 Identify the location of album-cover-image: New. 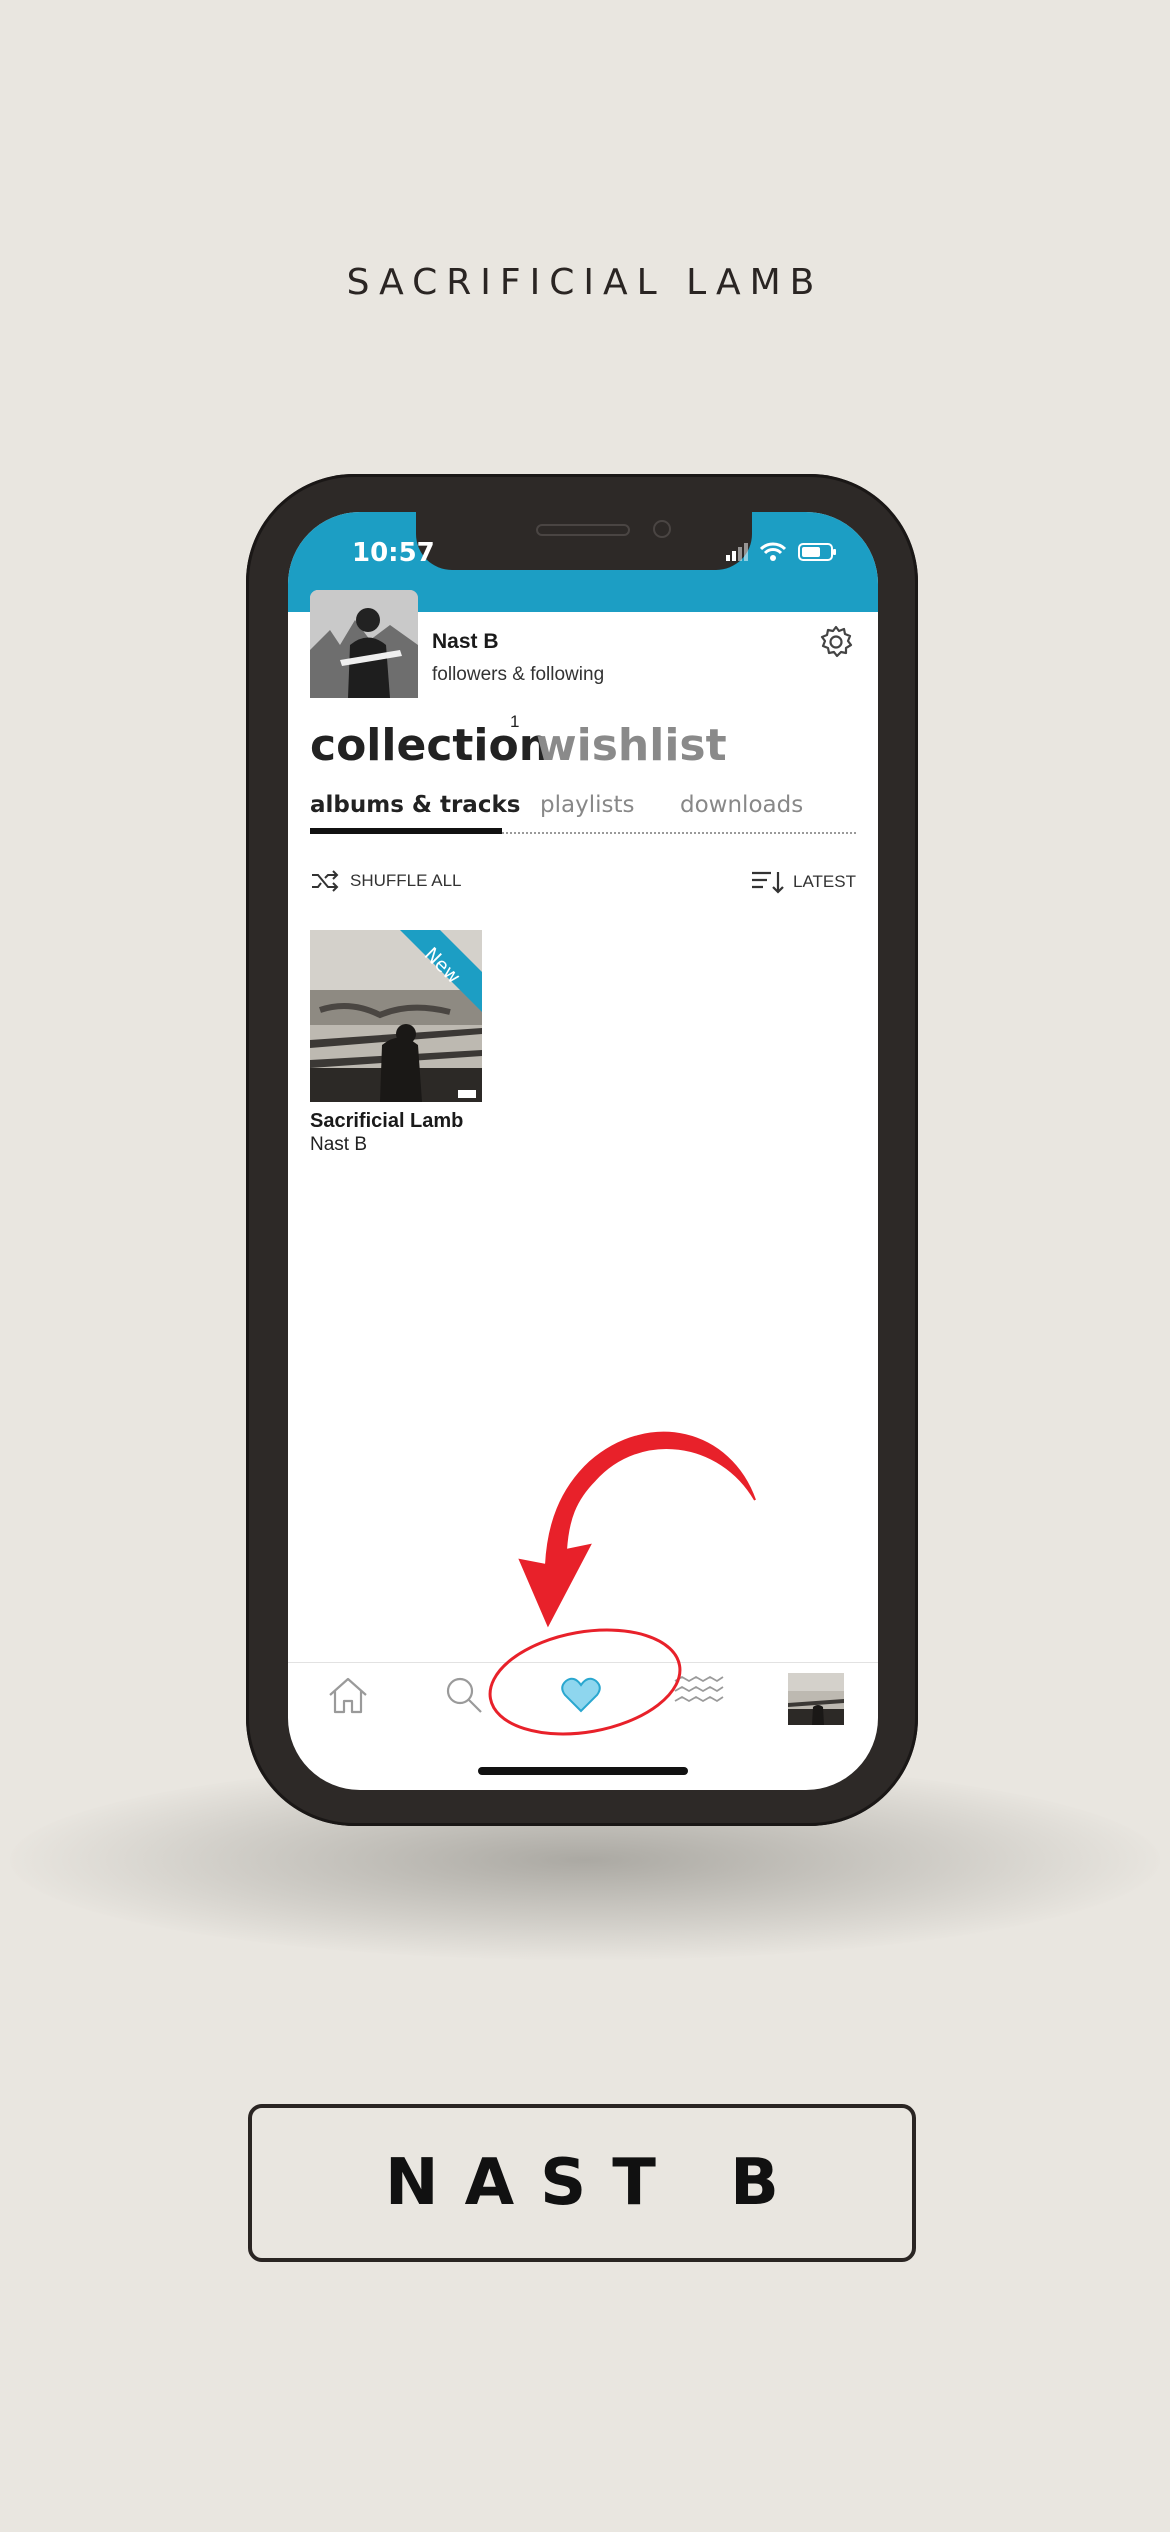
(396, 1016).